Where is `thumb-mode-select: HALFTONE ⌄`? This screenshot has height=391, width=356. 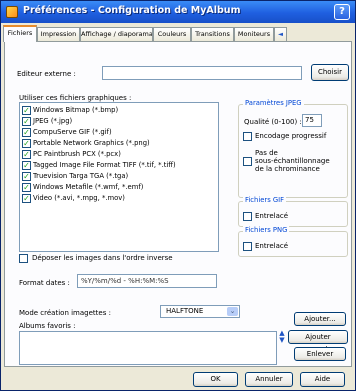
thumb-mode-select: HALFTONE ⌄ is located at coordinates (200, 311).